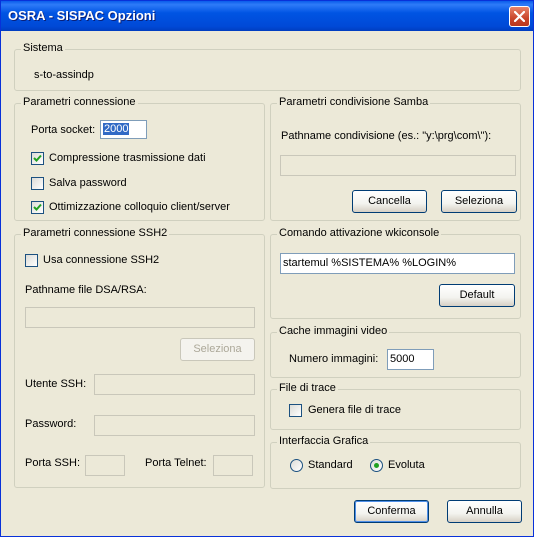 The height and width of the screenshot is (537, 534). What do you see at coordinates (410, 359) in the screenshot?
I see `numero-immagini-input: 5000` at bounding box center [410, 359].